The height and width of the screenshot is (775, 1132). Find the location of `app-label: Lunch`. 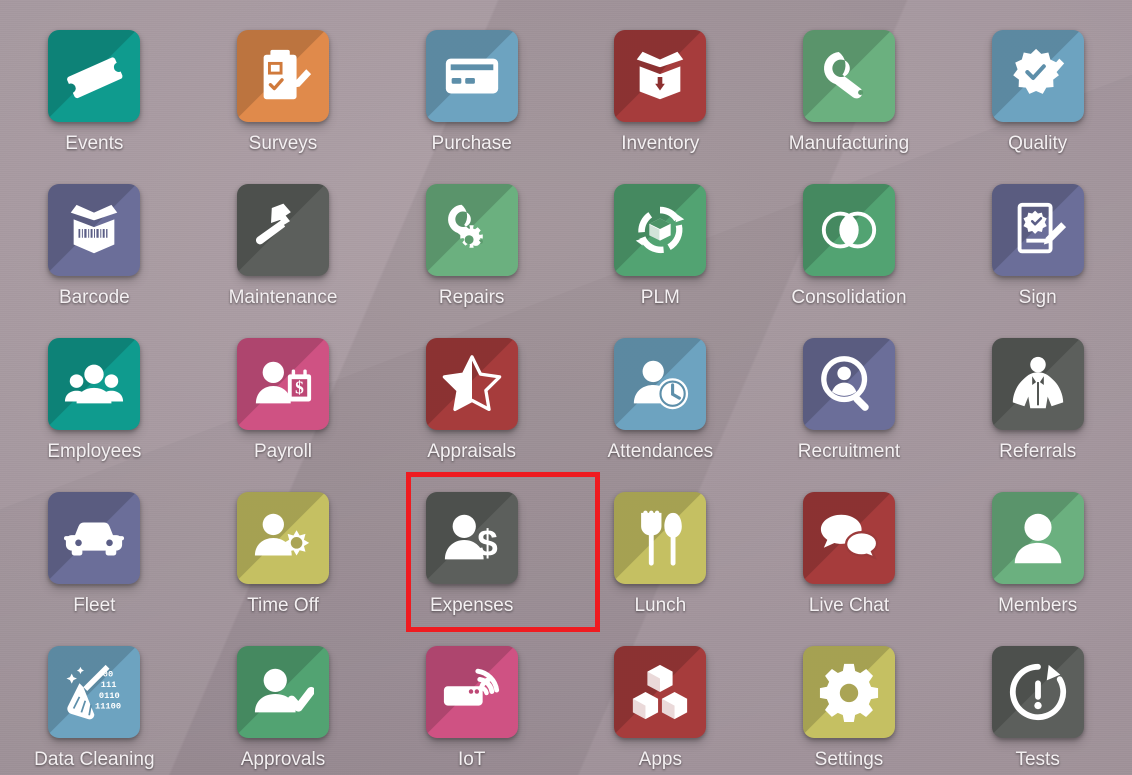

app-label: Lunch is located at coordinates (660, 605).